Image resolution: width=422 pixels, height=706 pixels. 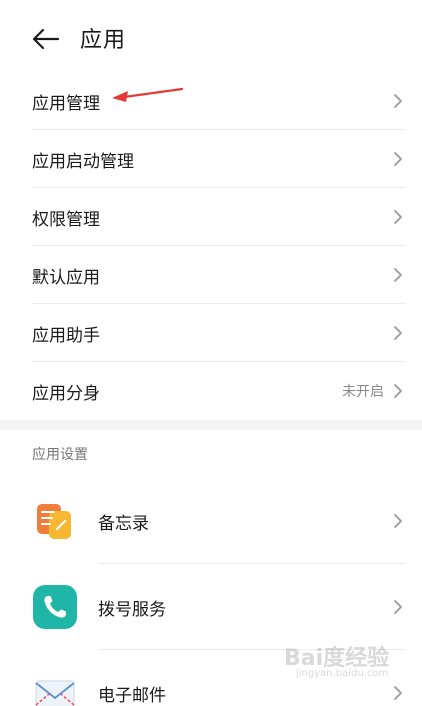 I want to click on watermark-sub: jingyan.baidu.com, so click(x=342, y=673).